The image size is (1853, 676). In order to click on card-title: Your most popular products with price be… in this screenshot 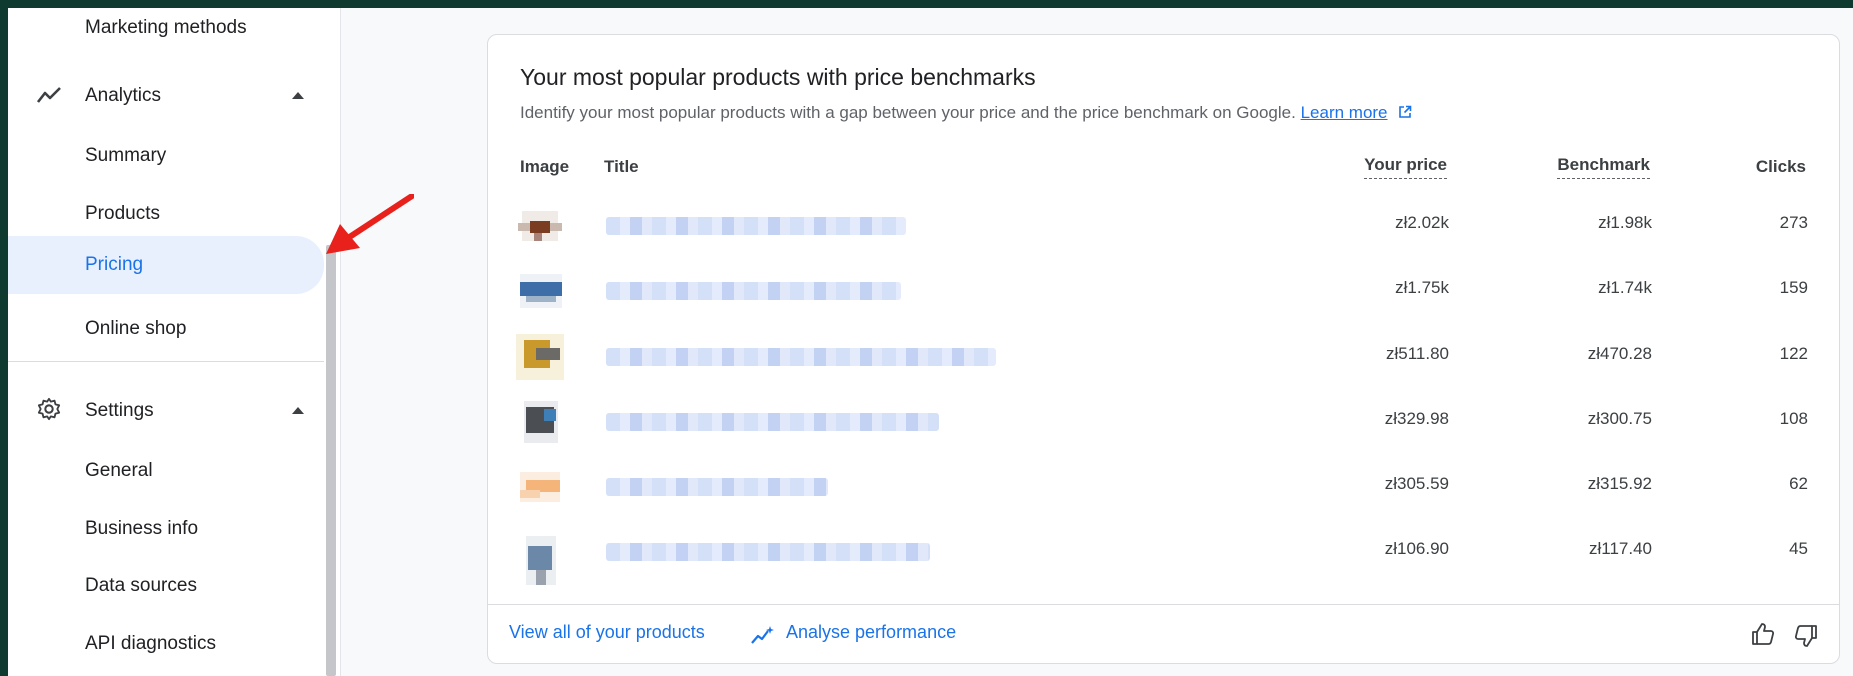, I will do `click(778, 77)`.